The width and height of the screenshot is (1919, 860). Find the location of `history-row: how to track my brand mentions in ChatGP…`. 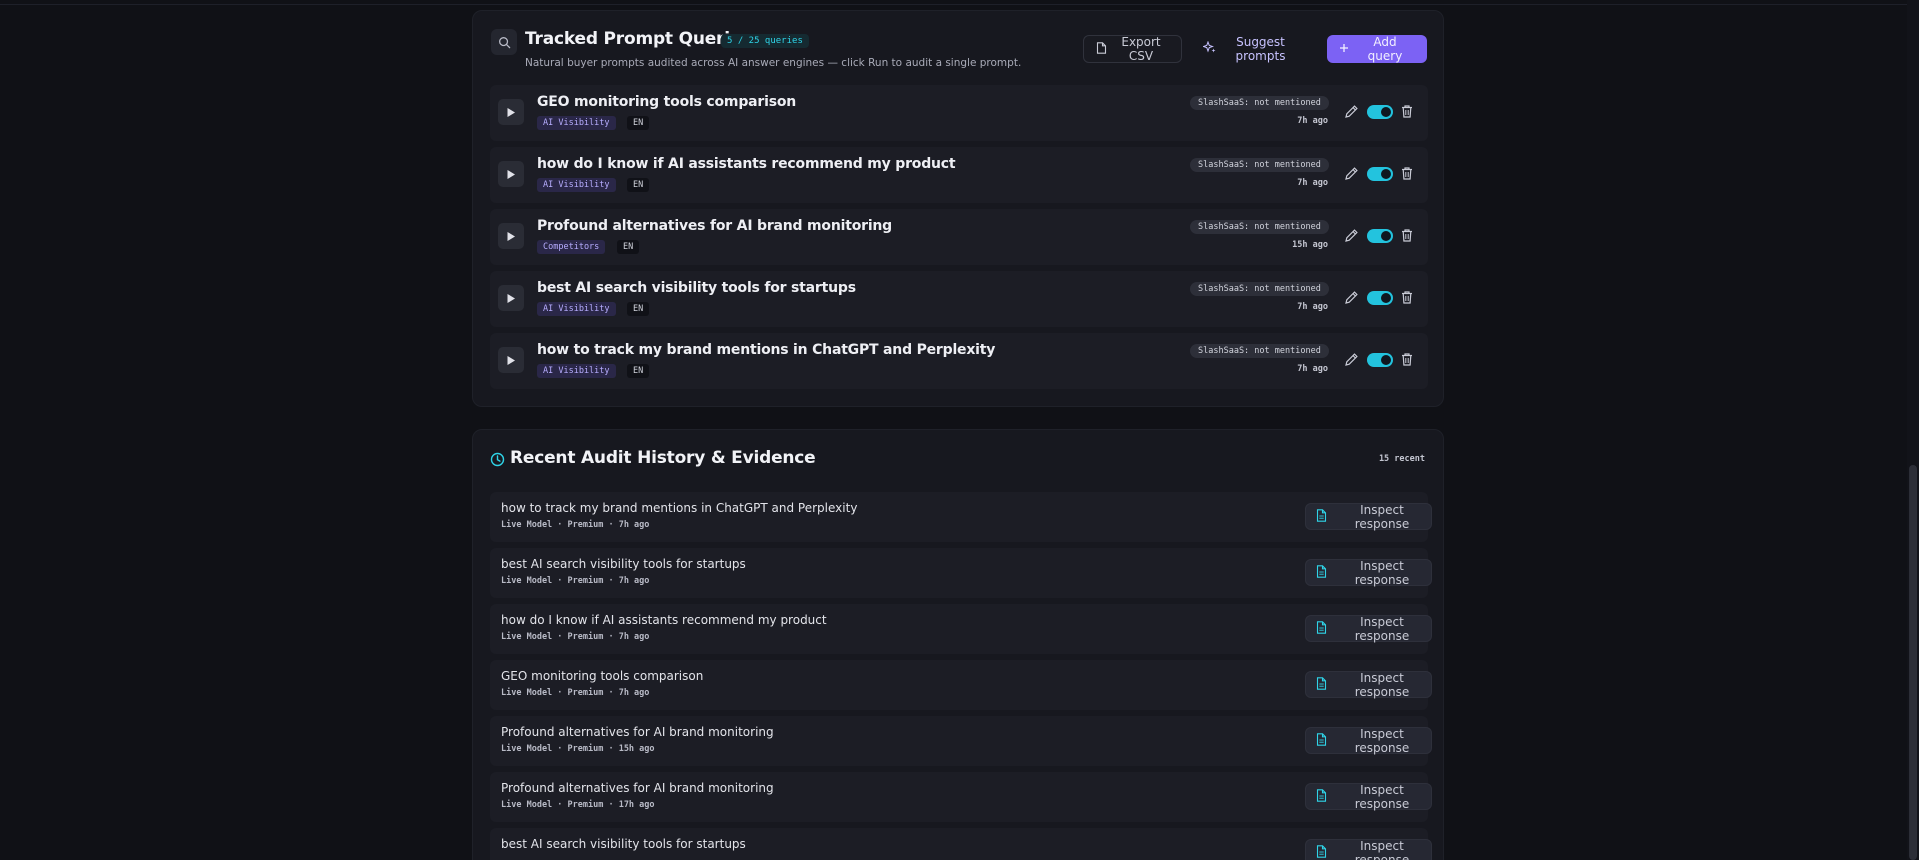

history-row: how to track my brand mentions in ChatGP… is located at coordinates (961, 517).